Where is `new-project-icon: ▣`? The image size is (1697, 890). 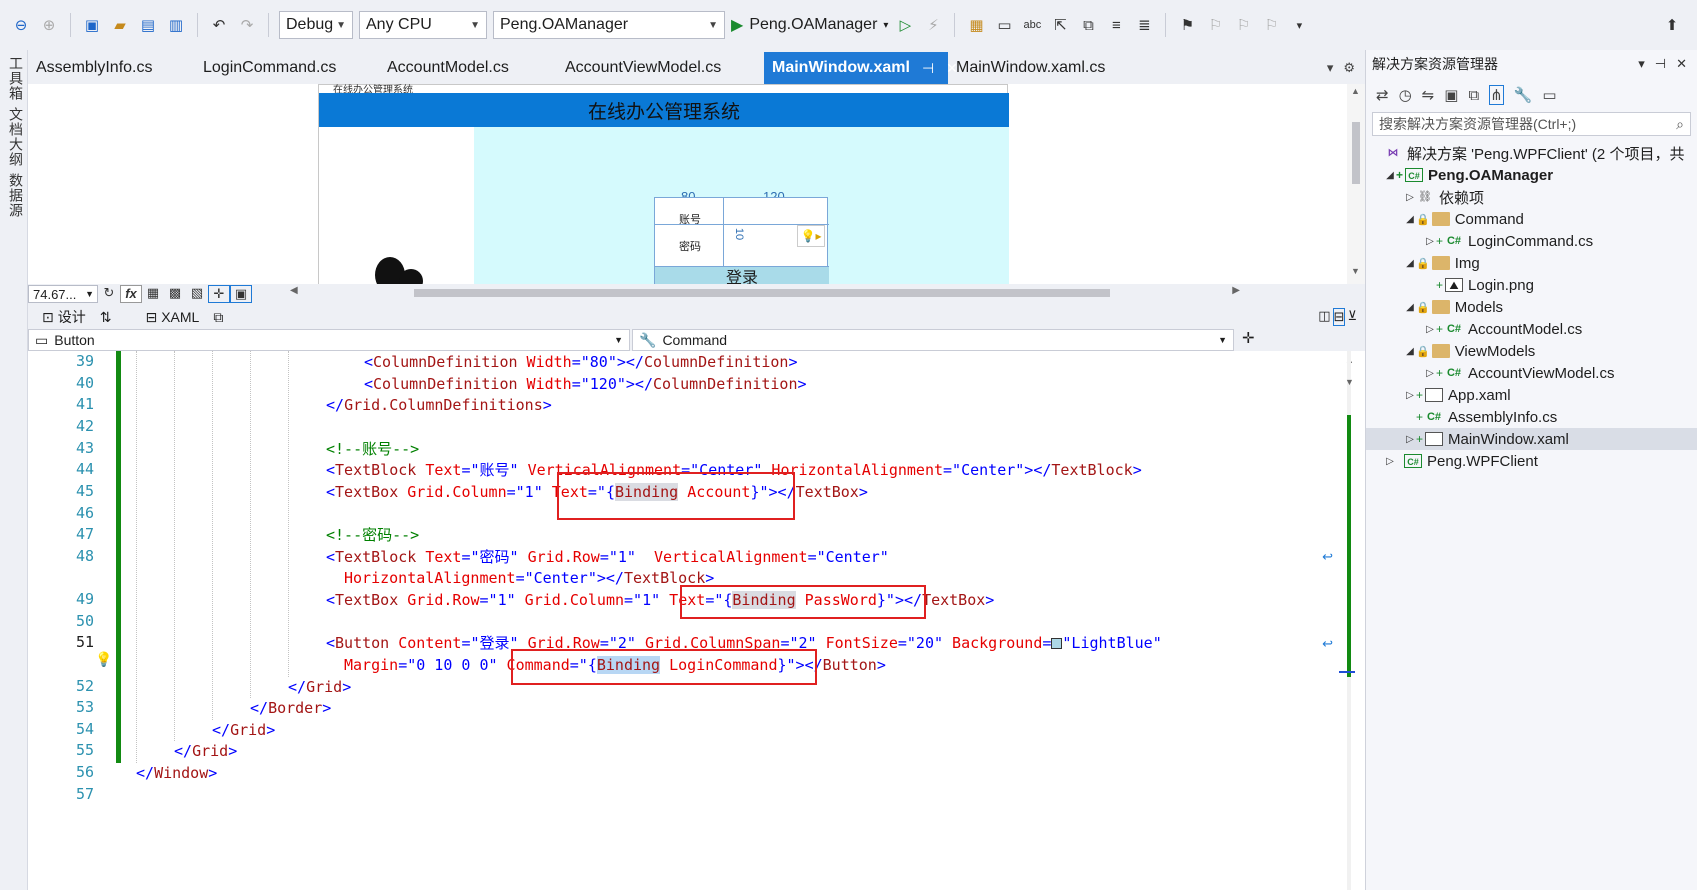
new-project-icon: ▣ is located at coordinates (92, 25).